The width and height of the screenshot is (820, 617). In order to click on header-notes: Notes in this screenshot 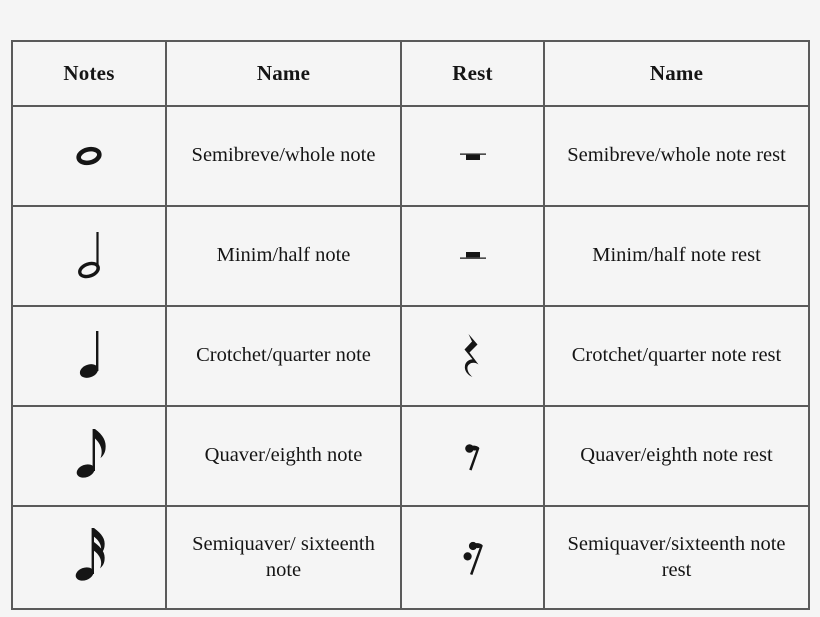, I will do `click(89, 73)`.